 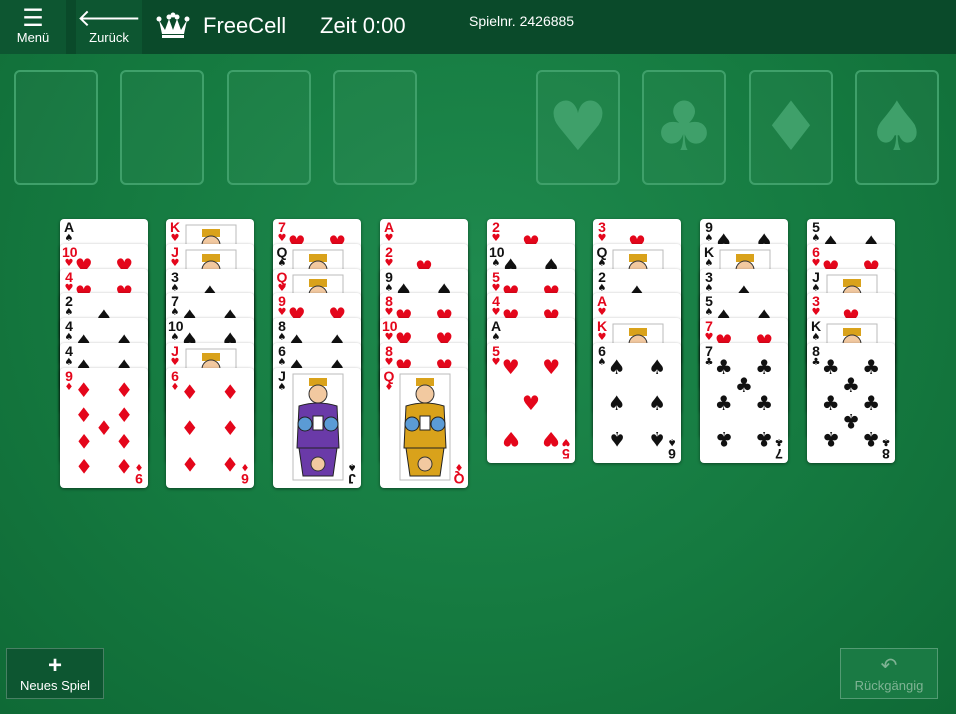 I want to click on menu-label: Menü, so click(x=33, y=37).